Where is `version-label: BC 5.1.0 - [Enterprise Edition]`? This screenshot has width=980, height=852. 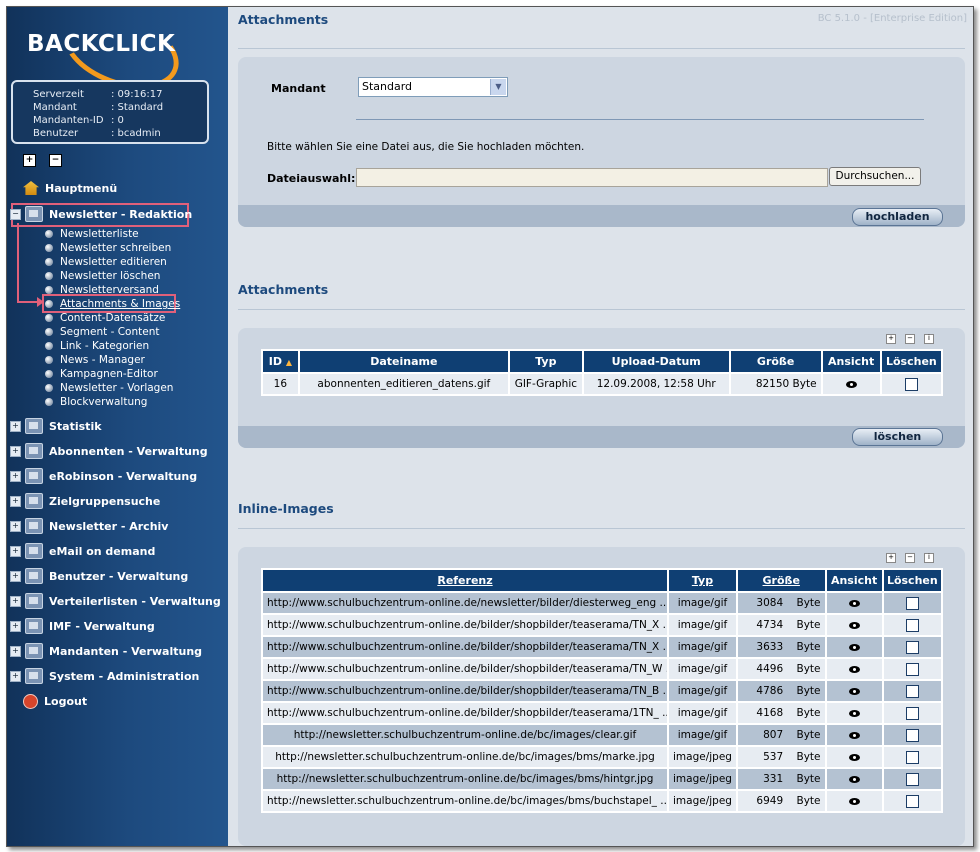 version-label: BC 5.1.0 - [Enterprise Edition] is located at coordinates (892, 18).